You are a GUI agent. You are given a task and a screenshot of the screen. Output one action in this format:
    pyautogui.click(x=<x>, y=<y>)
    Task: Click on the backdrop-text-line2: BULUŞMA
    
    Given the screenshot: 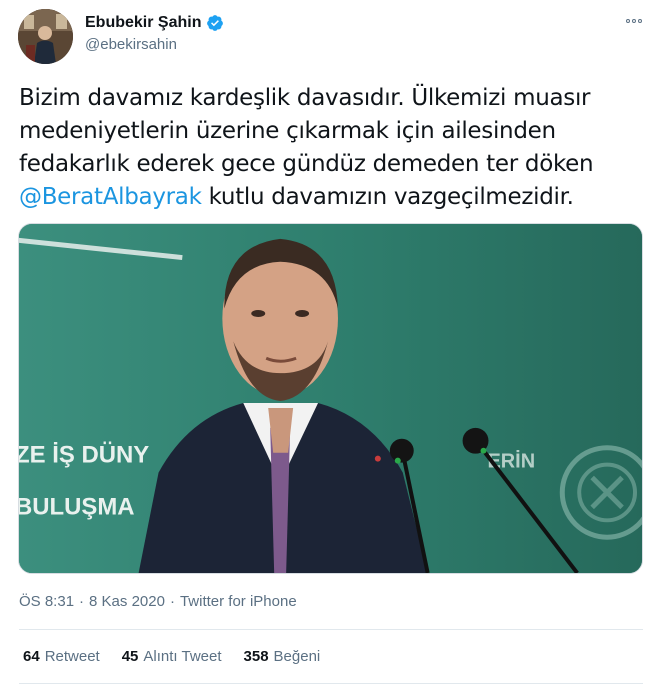 What is the action you would take?
    pyautogui.click(x=77, y=506)
    